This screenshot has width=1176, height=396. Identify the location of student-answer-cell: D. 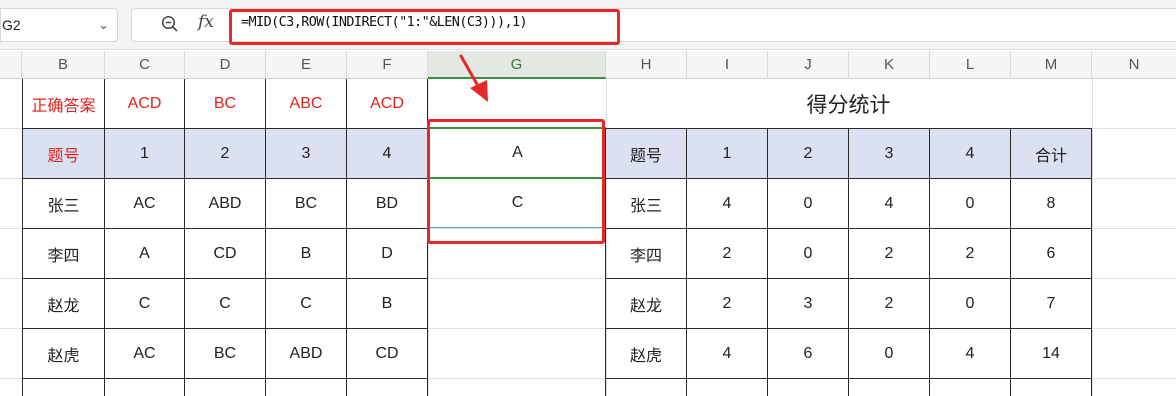
(387, 254).